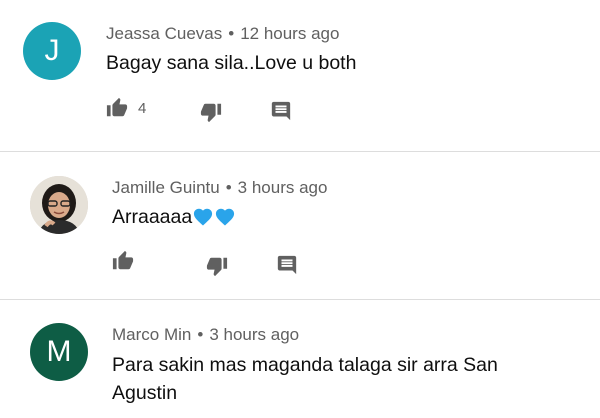 The image size is (600, 418). Describe the element at coordinates (164, 33) in the screenshot. I see `author-name: Jeassa Cuevas` at that location.